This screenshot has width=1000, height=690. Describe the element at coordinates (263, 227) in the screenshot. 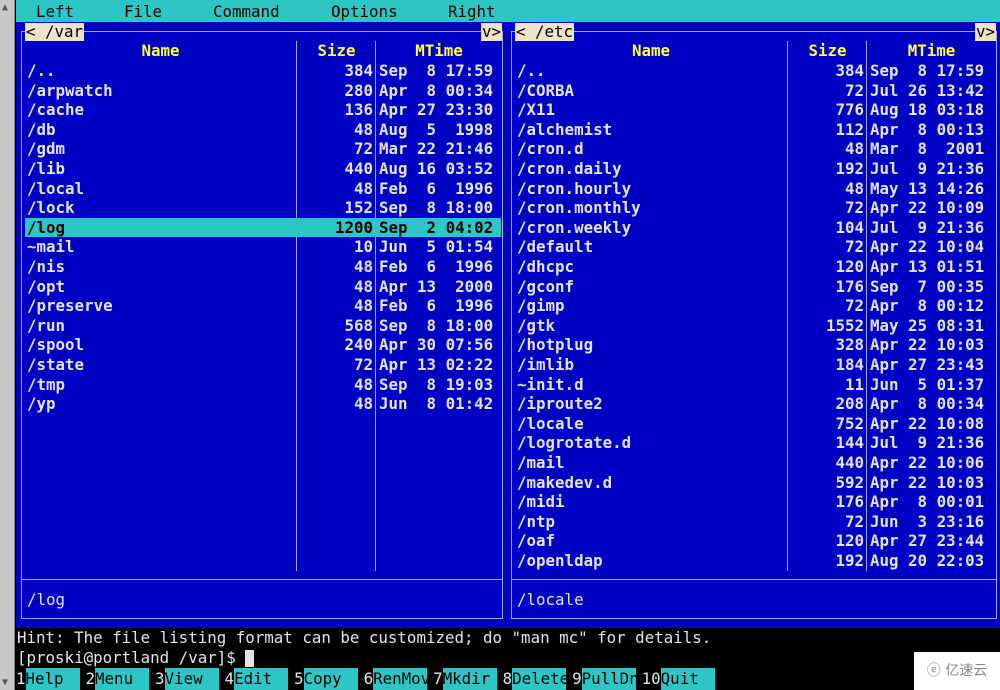

I see `file-row: /log 1200 Sep 2 04:02` at that location.